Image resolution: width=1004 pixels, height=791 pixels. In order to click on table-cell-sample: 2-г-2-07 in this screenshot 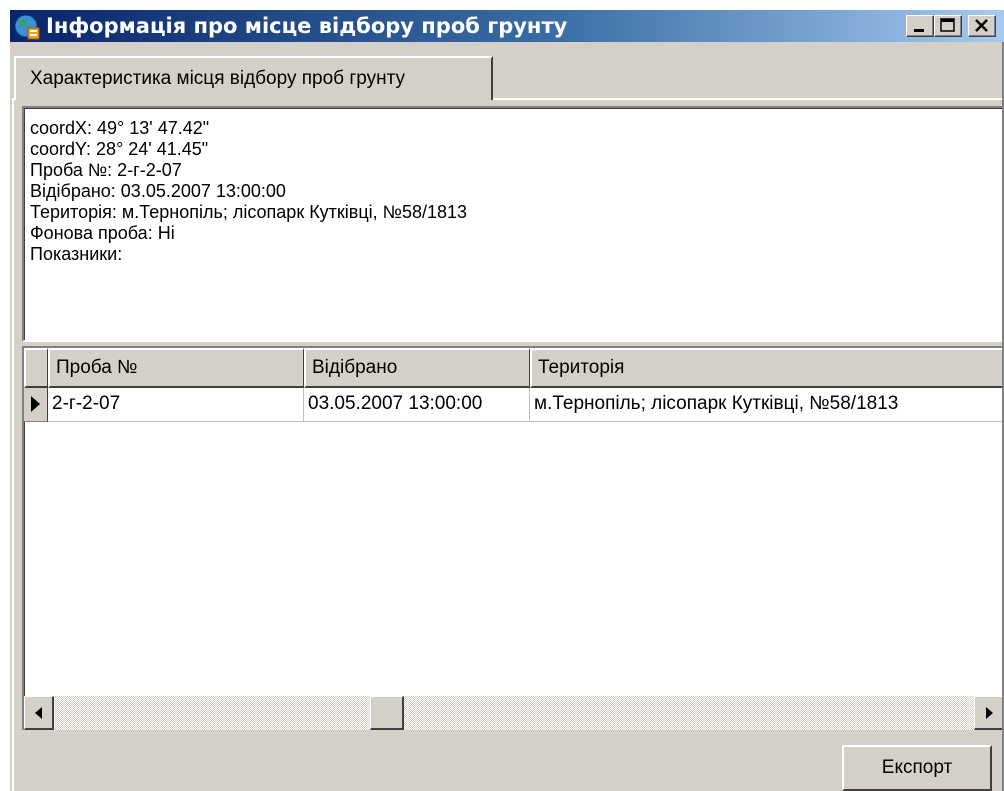, I will do `click(176, 405)`.